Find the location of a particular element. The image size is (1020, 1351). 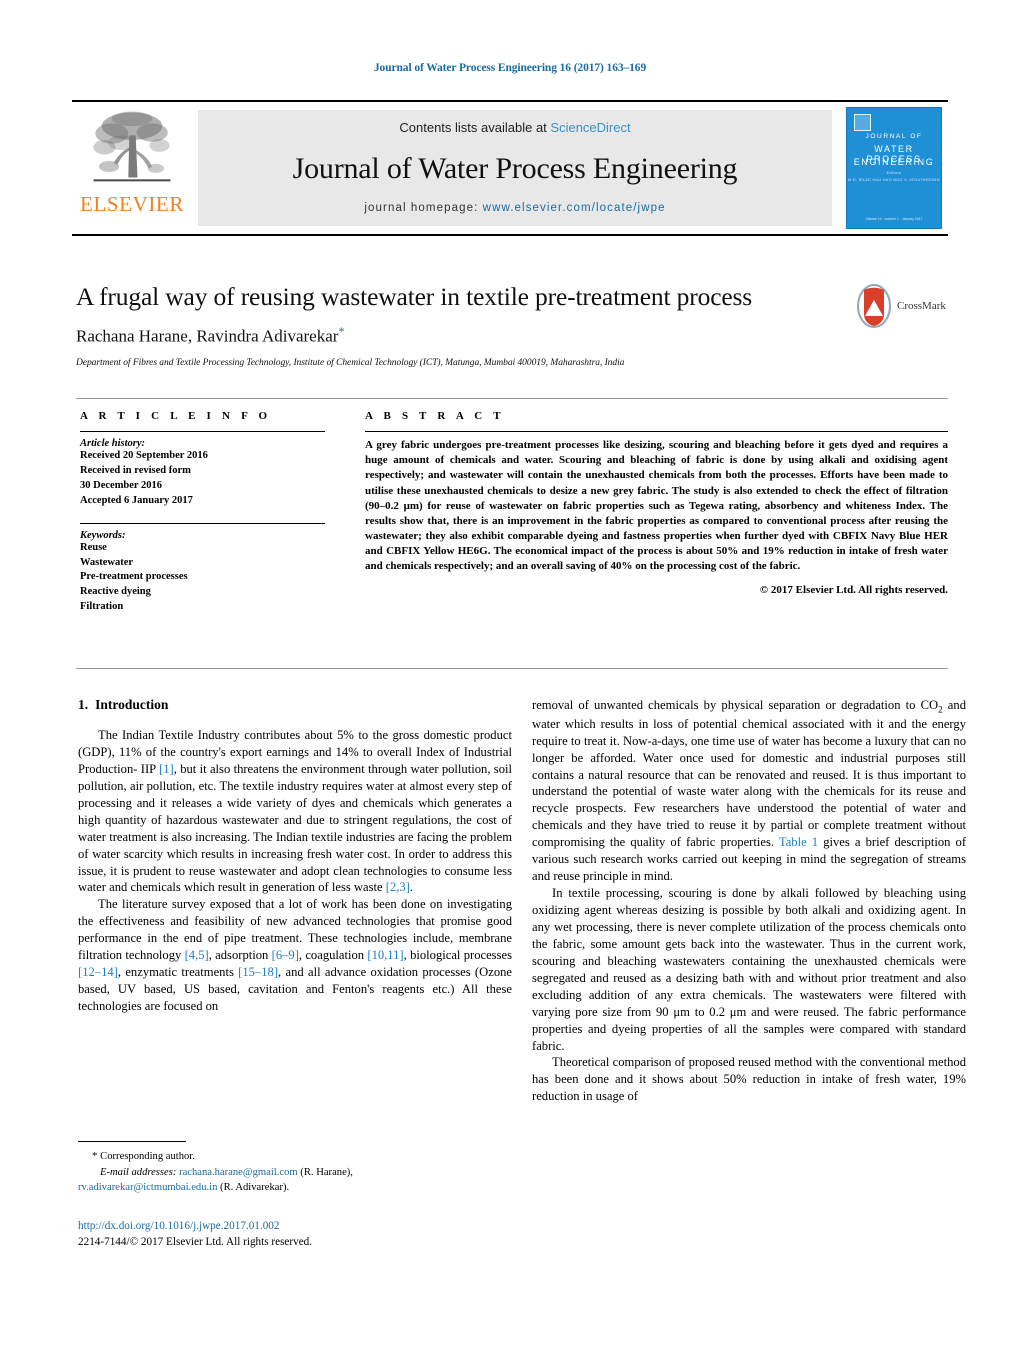

keyword-item: Filtration is located at coordinates (102, 607).